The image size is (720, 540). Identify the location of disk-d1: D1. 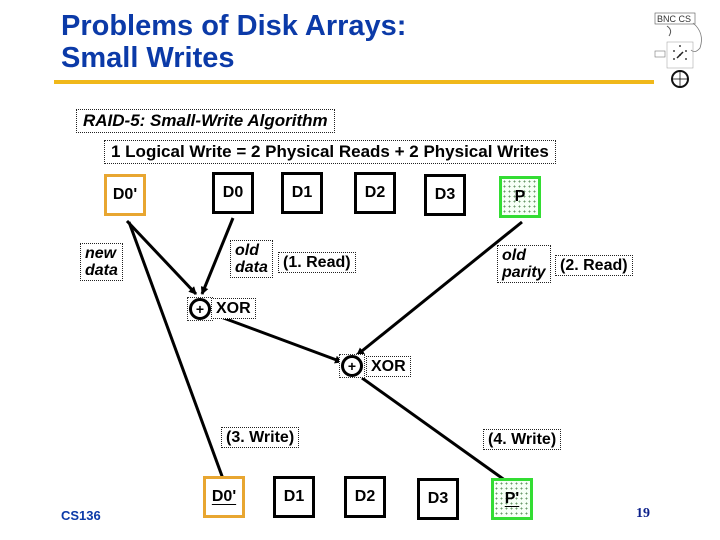
(302, 193).